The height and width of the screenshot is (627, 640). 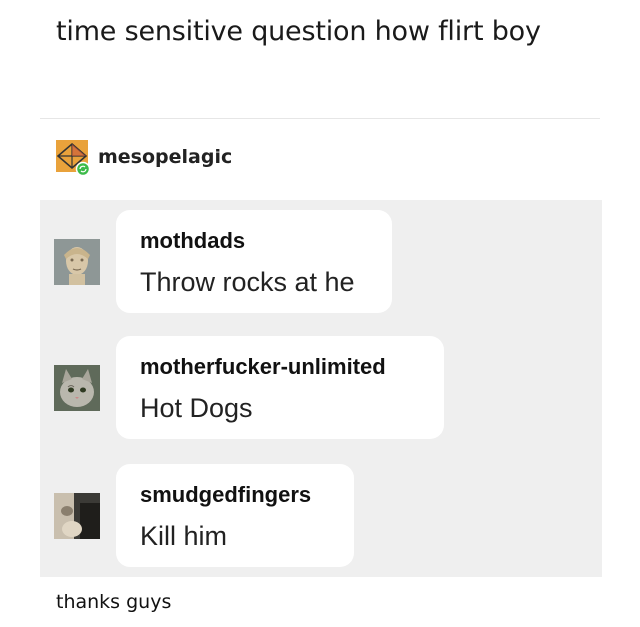 I want to click on reblog-badge-icon, so click(x=83, y=169).